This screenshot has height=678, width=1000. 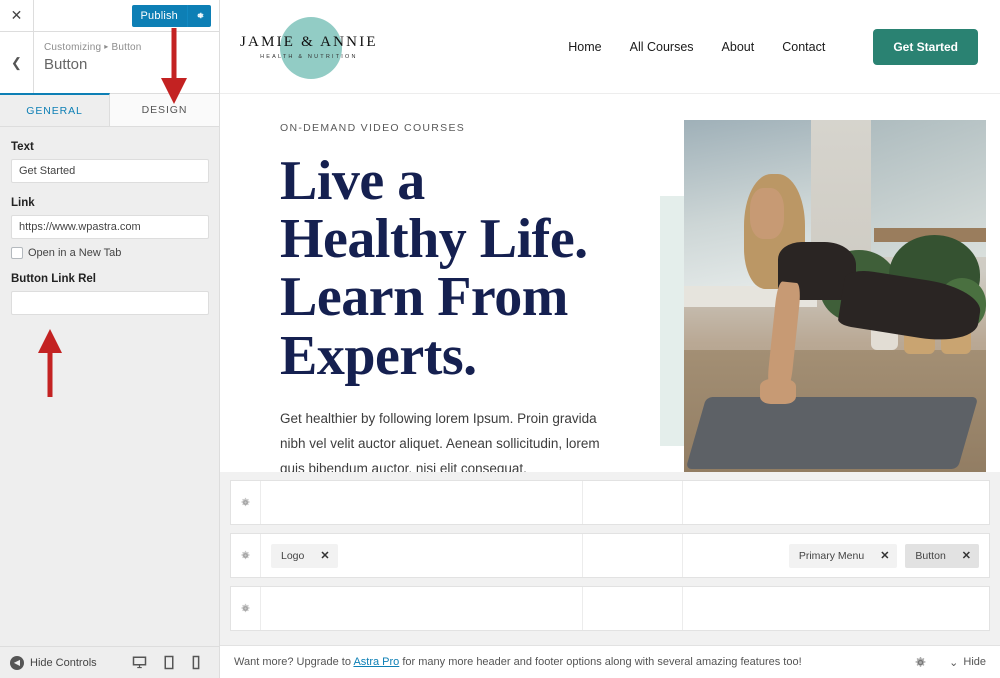 I want to click on hero-heading-line-2: Healthy Life., so click(x=434, y=239).